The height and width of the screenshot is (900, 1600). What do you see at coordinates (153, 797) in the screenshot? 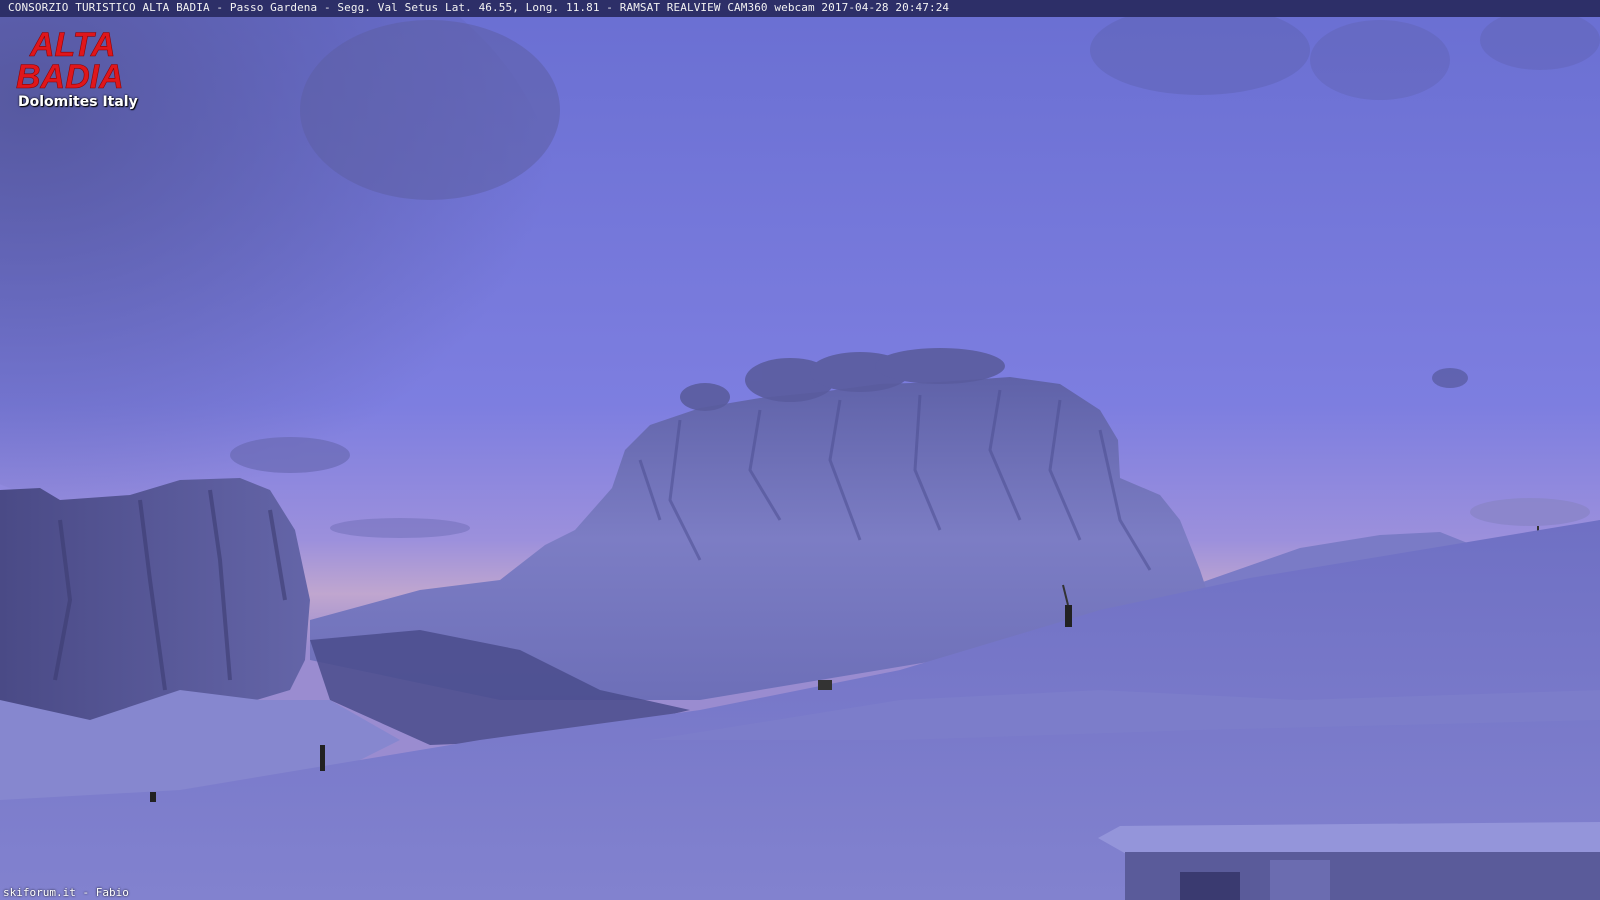
I see `marker` at bounding box center [153, 797].